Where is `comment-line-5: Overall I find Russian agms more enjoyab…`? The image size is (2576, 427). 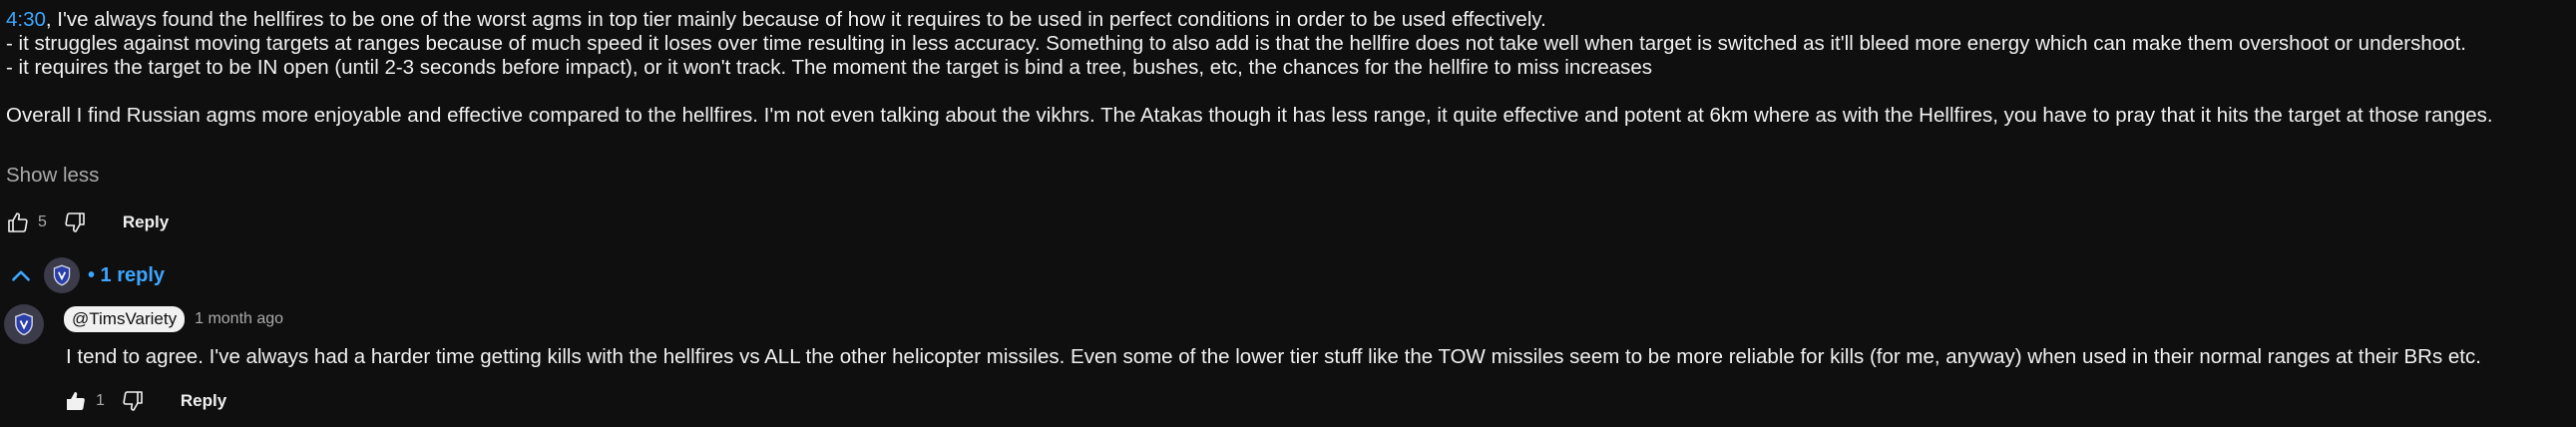
comment-line-5: Overall I find Russian agms more enjoyab… is located at coordinates (1249, 115).